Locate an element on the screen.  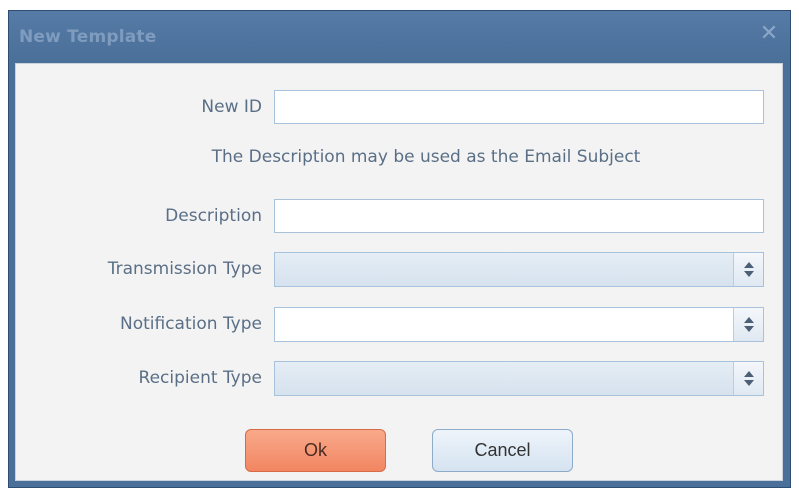
ok-button: Ok is located at coordinates (315, 450).